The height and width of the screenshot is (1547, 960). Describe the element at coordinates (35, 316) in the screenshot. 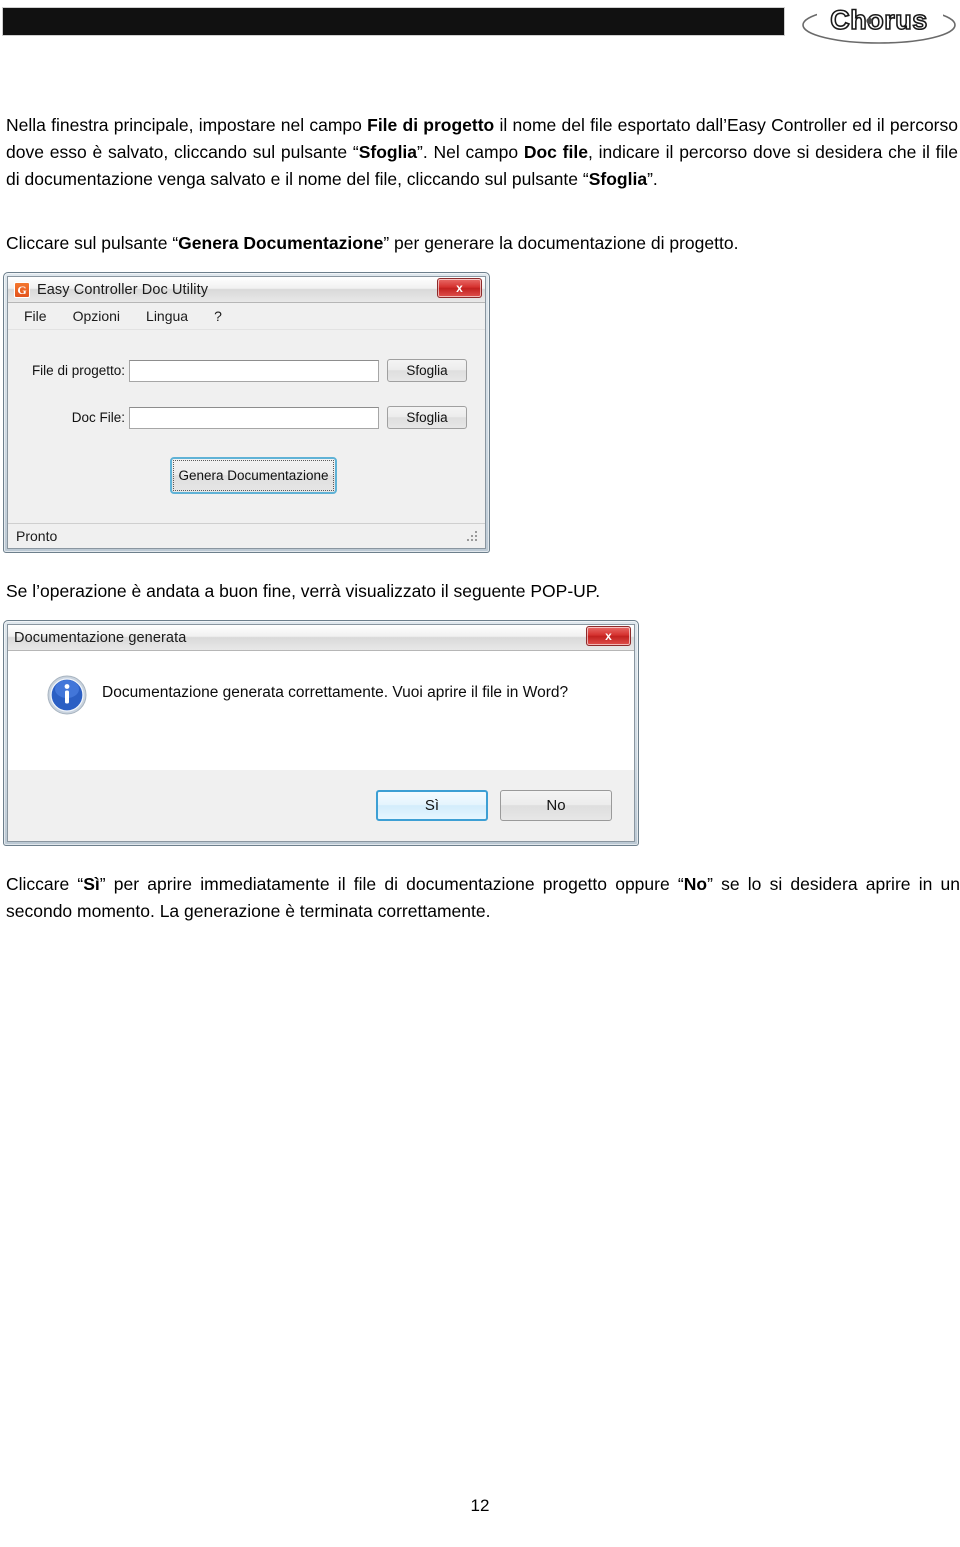

I see `menu-item-file: File` at that location.